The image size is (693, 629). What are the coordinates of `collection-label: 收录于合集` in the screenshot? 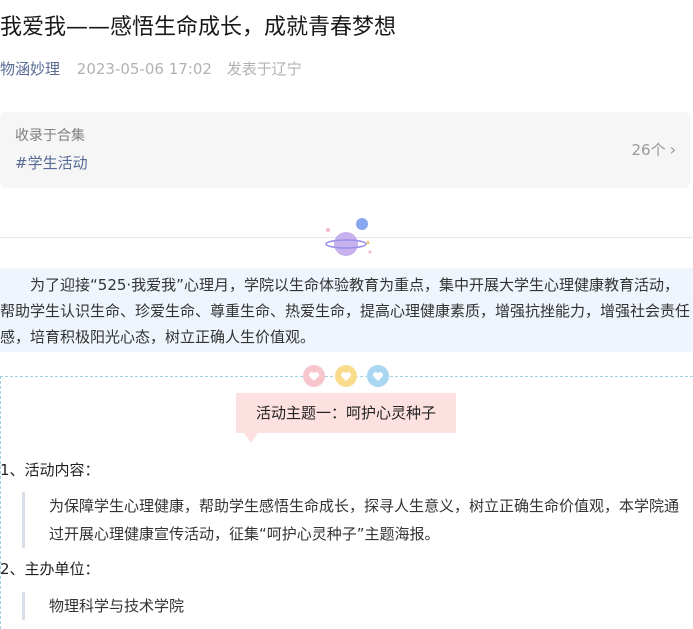 It's located at (50, 136).